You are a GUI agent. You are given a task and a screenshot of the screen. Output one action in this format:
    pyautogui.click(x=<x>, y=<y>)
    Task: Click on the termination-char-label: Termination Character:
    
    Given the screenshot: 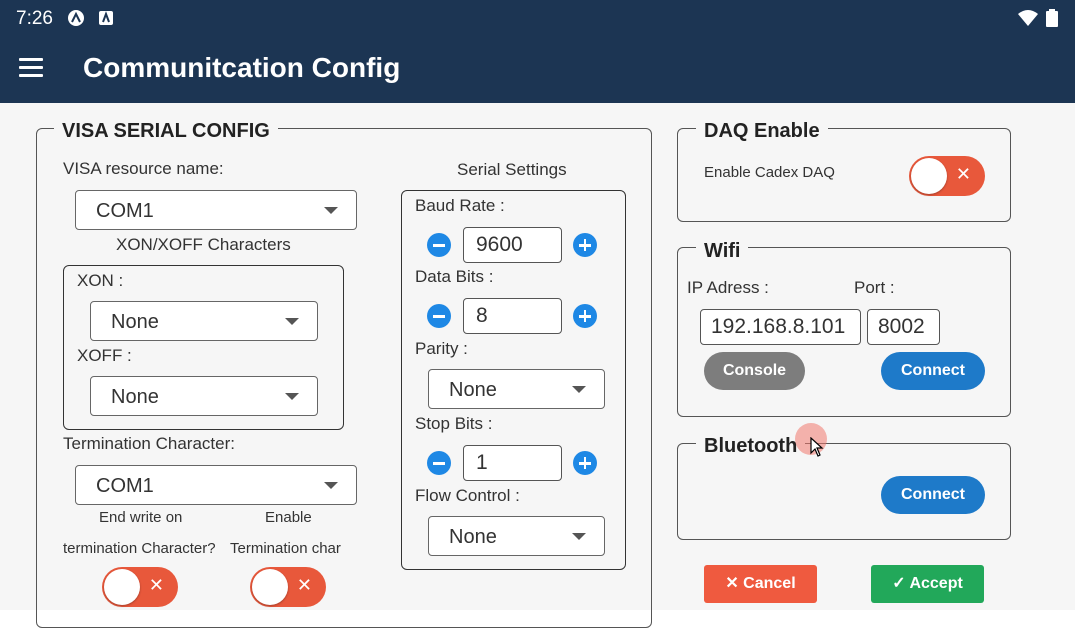 What is the action you would take?
    pyautogui.click(x=149, y=443)
    